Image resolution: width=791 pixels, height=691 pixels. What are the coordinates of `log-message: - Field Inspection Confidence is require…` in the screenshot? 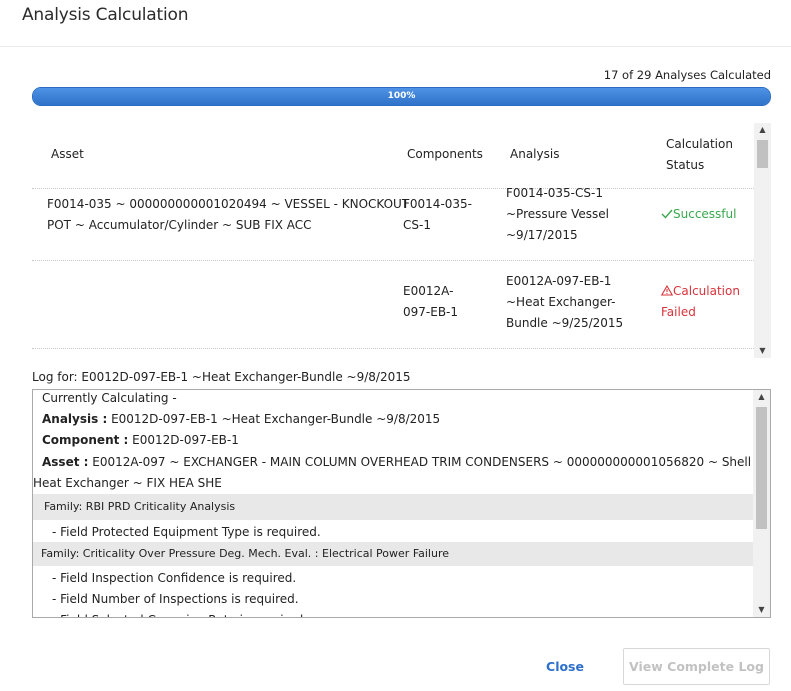 It's located at (174, 578).